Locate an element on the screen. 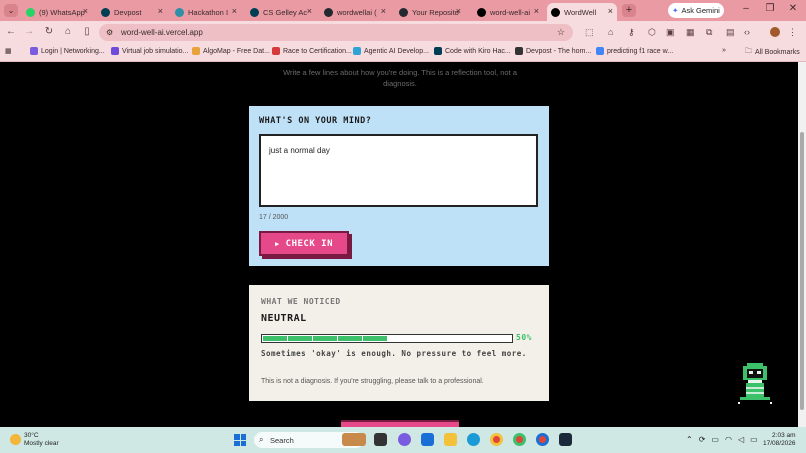 The width and height of the screenshot is (806, 453). page-scrollbar is located at coordinates (802, 244).